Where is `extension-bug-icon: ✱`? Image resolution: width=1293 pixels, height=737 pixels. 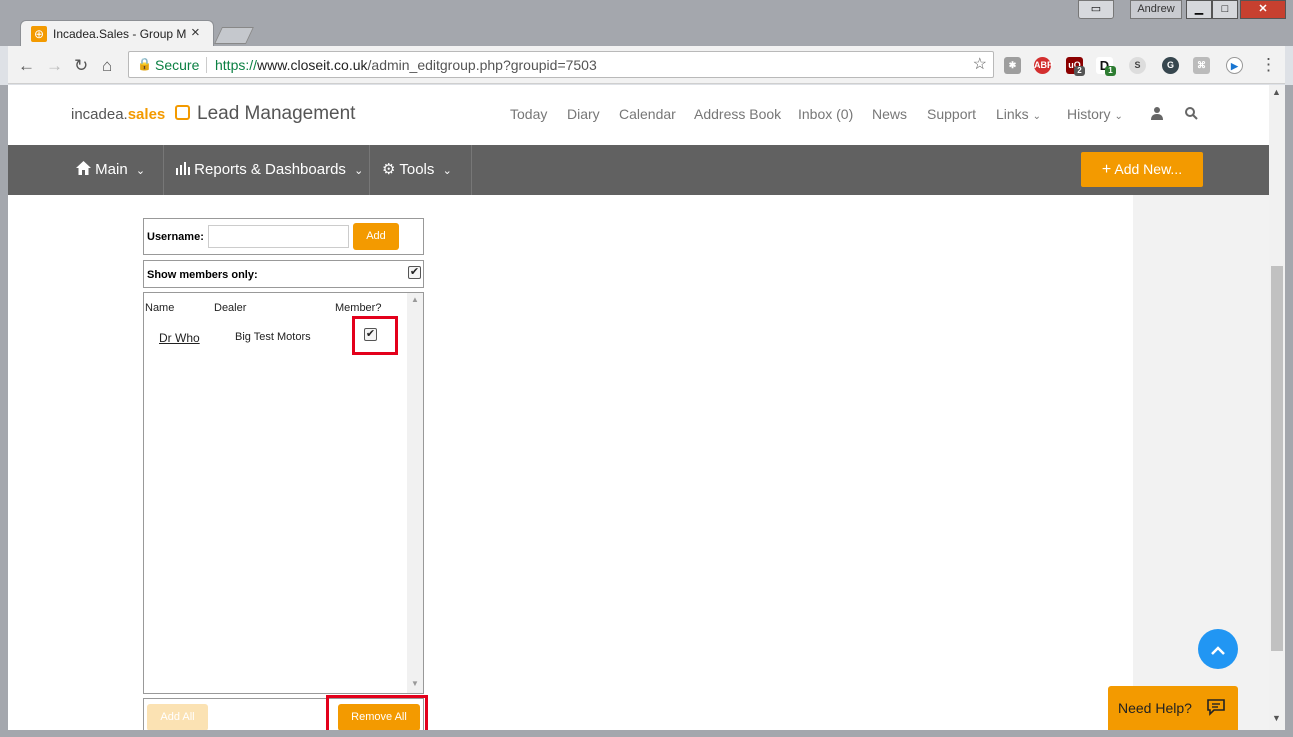 extension-bug-icon: ✱ is located at coordinates (1012, 65).